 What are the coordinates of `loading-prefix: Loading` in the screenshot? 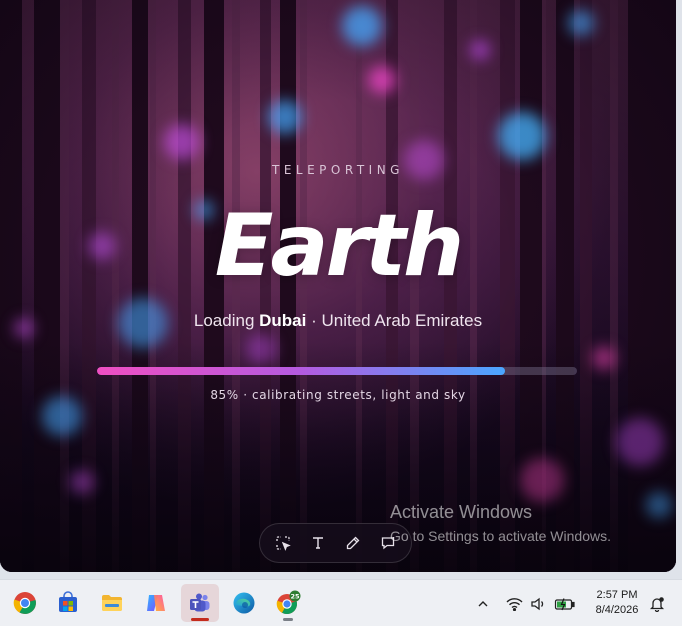 It's located at (226, 320).